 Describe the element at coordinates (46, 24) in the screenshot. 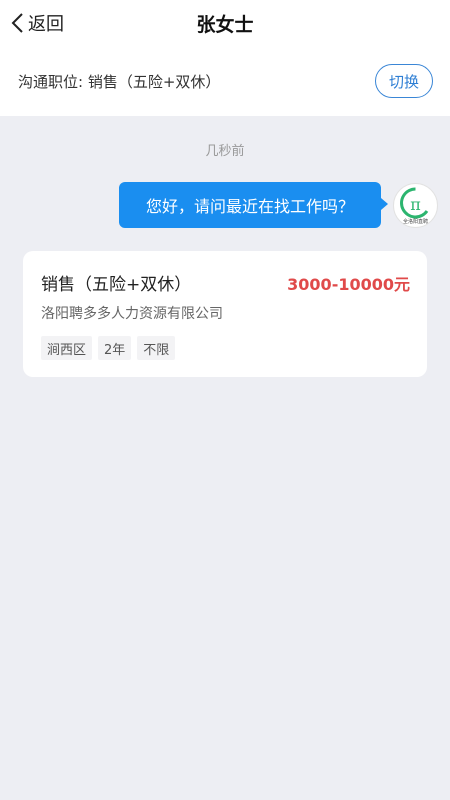

I see `back-label: 返回` at that location.